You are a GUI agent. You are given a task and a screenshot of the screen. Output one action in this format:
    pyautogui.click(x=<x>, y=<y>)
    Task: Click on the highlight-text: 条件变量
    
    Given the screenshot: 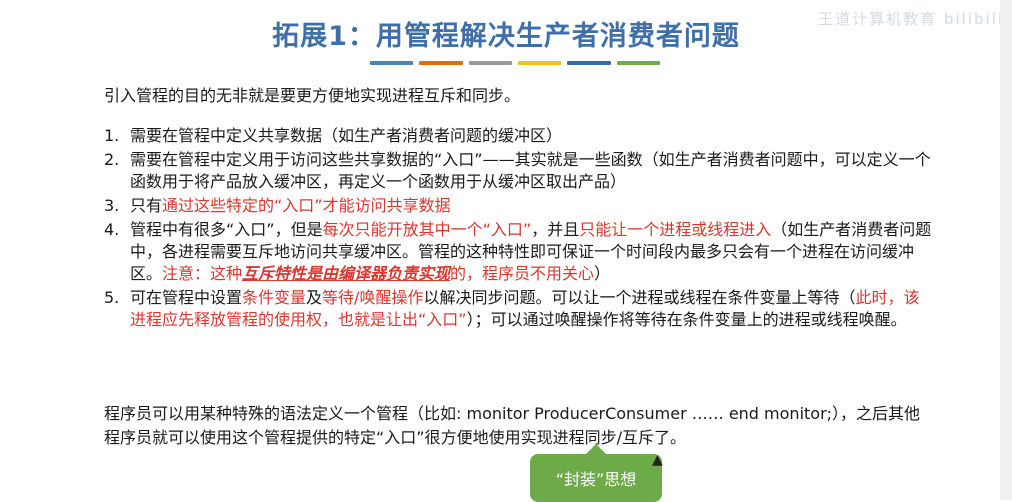 What is the action you would take?
    pyautogui.click(x=274, y=297)
    